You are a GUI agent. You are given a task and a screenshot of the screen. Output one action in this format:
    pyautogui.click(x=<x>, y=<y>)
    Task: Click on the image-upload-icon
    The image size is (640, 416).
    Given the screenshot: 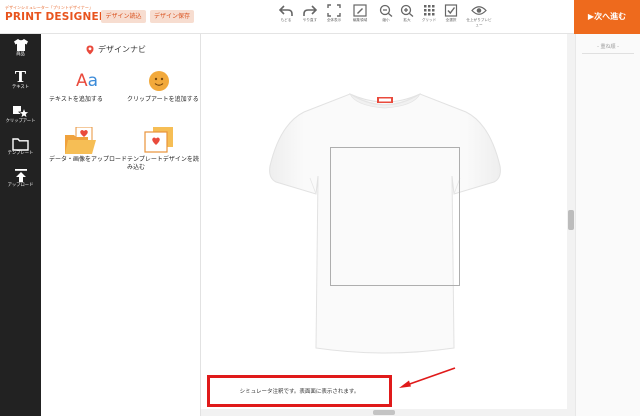 What is the action you would take?
    pyautogui.click(x=89, y=141)
    